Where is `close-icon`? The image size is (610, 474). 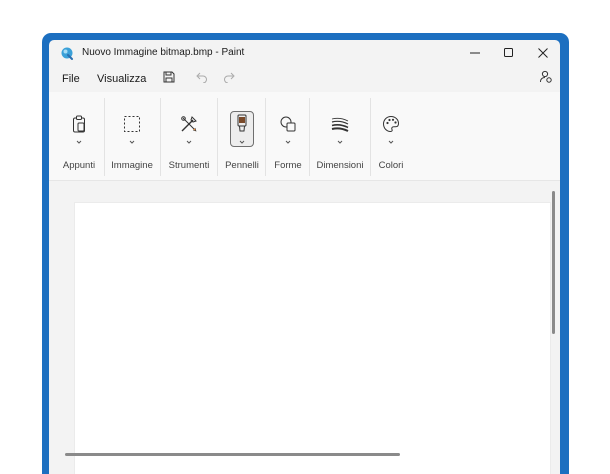 close-icon is located at coordinates (543, 53).